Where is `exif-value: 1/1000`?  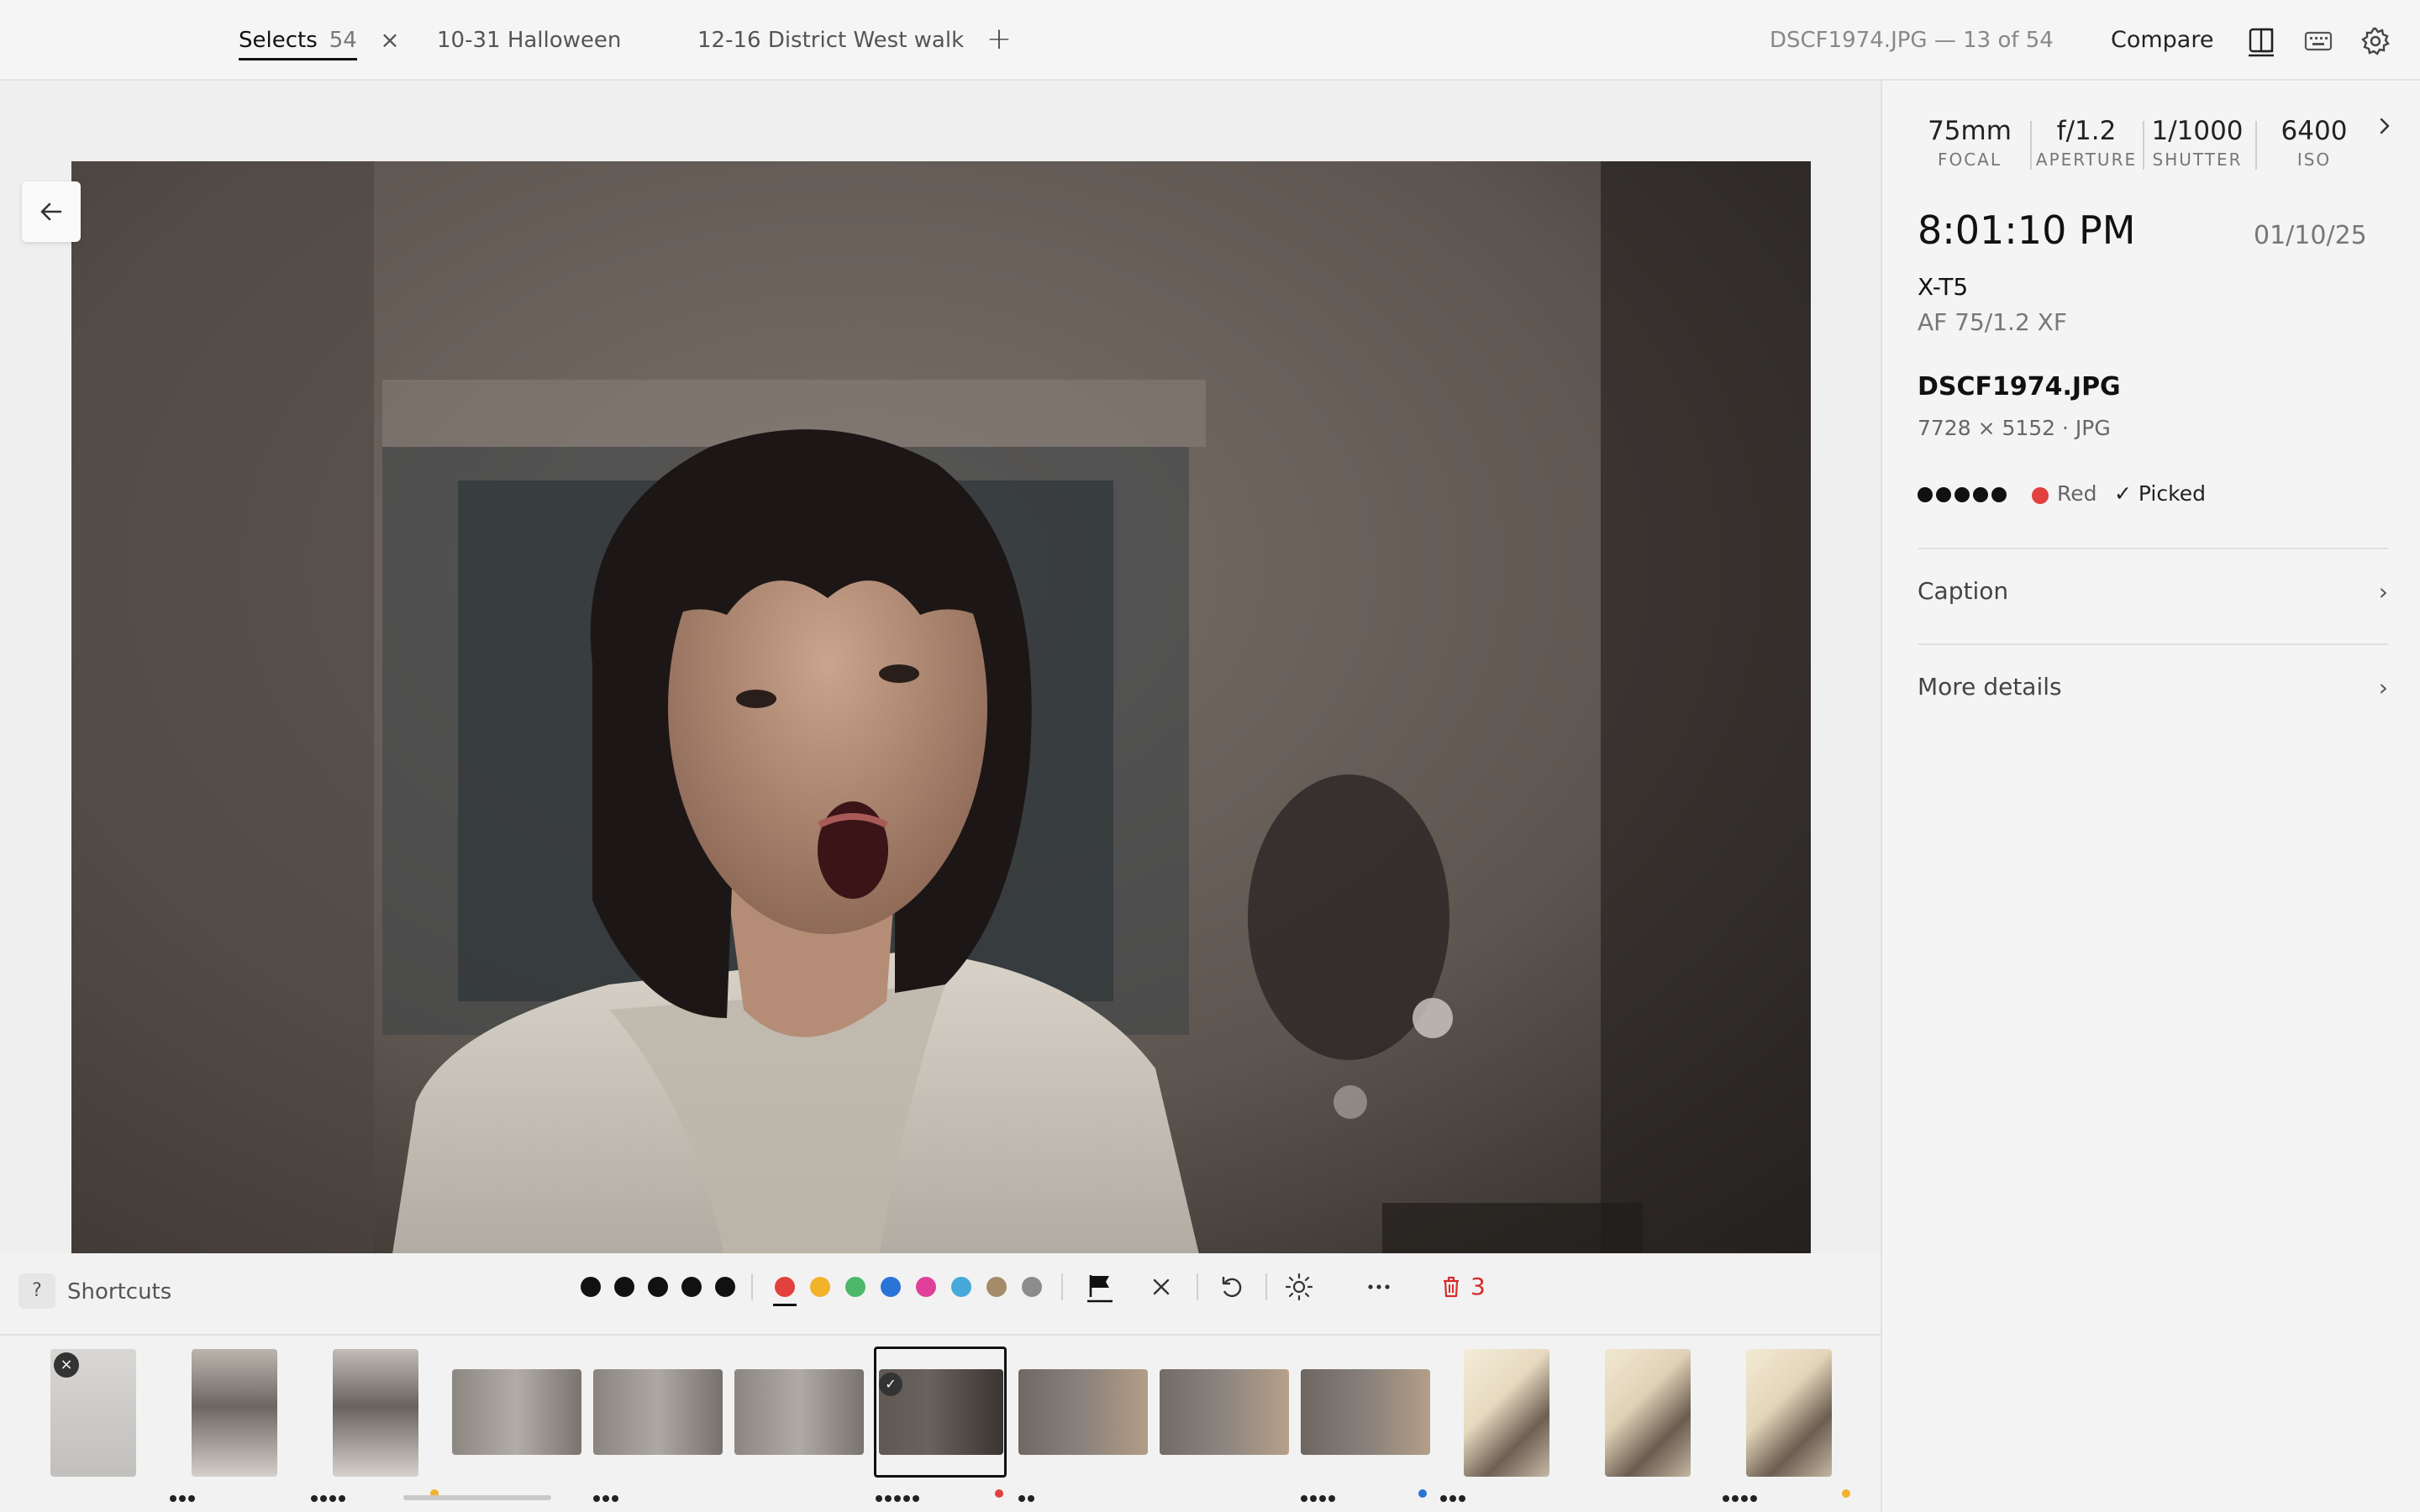
exif-value: 1/1000 is located at coordinates (2197, 131).